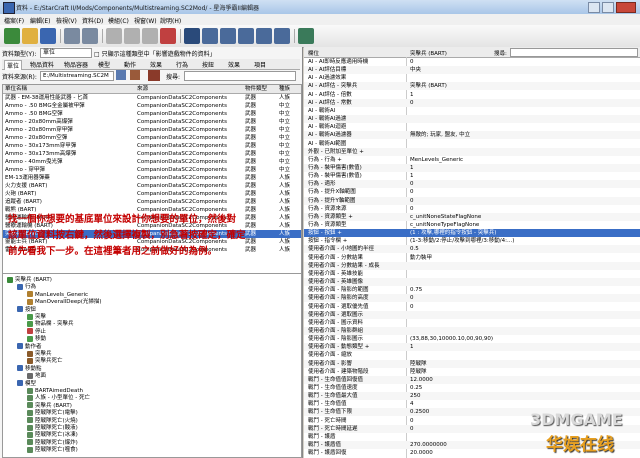 This screenshot has height=458, width=640. I want to click on field-value: 中央, so click(524, 70).